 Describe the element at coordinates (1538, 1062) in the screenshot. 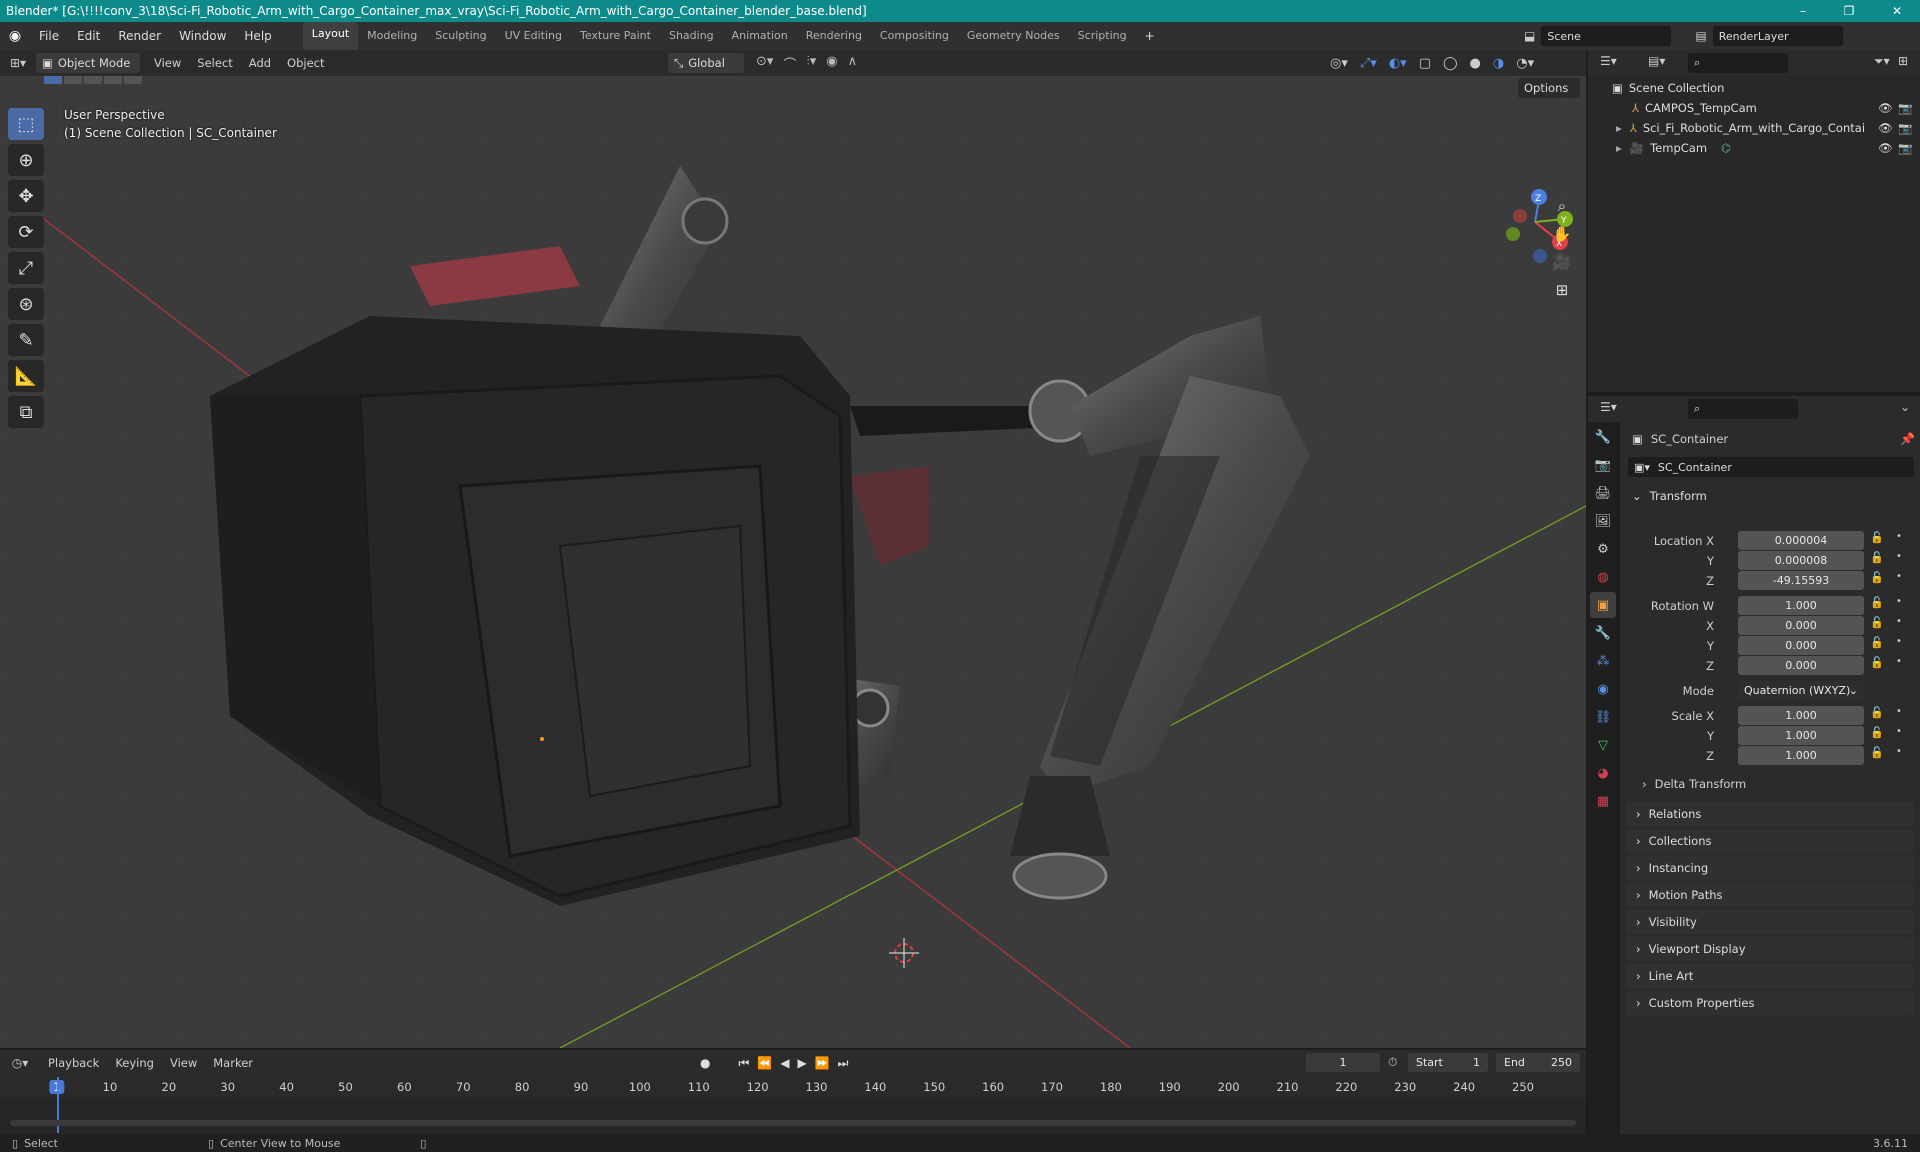

I see `end-frame-field: End 250` at that location.